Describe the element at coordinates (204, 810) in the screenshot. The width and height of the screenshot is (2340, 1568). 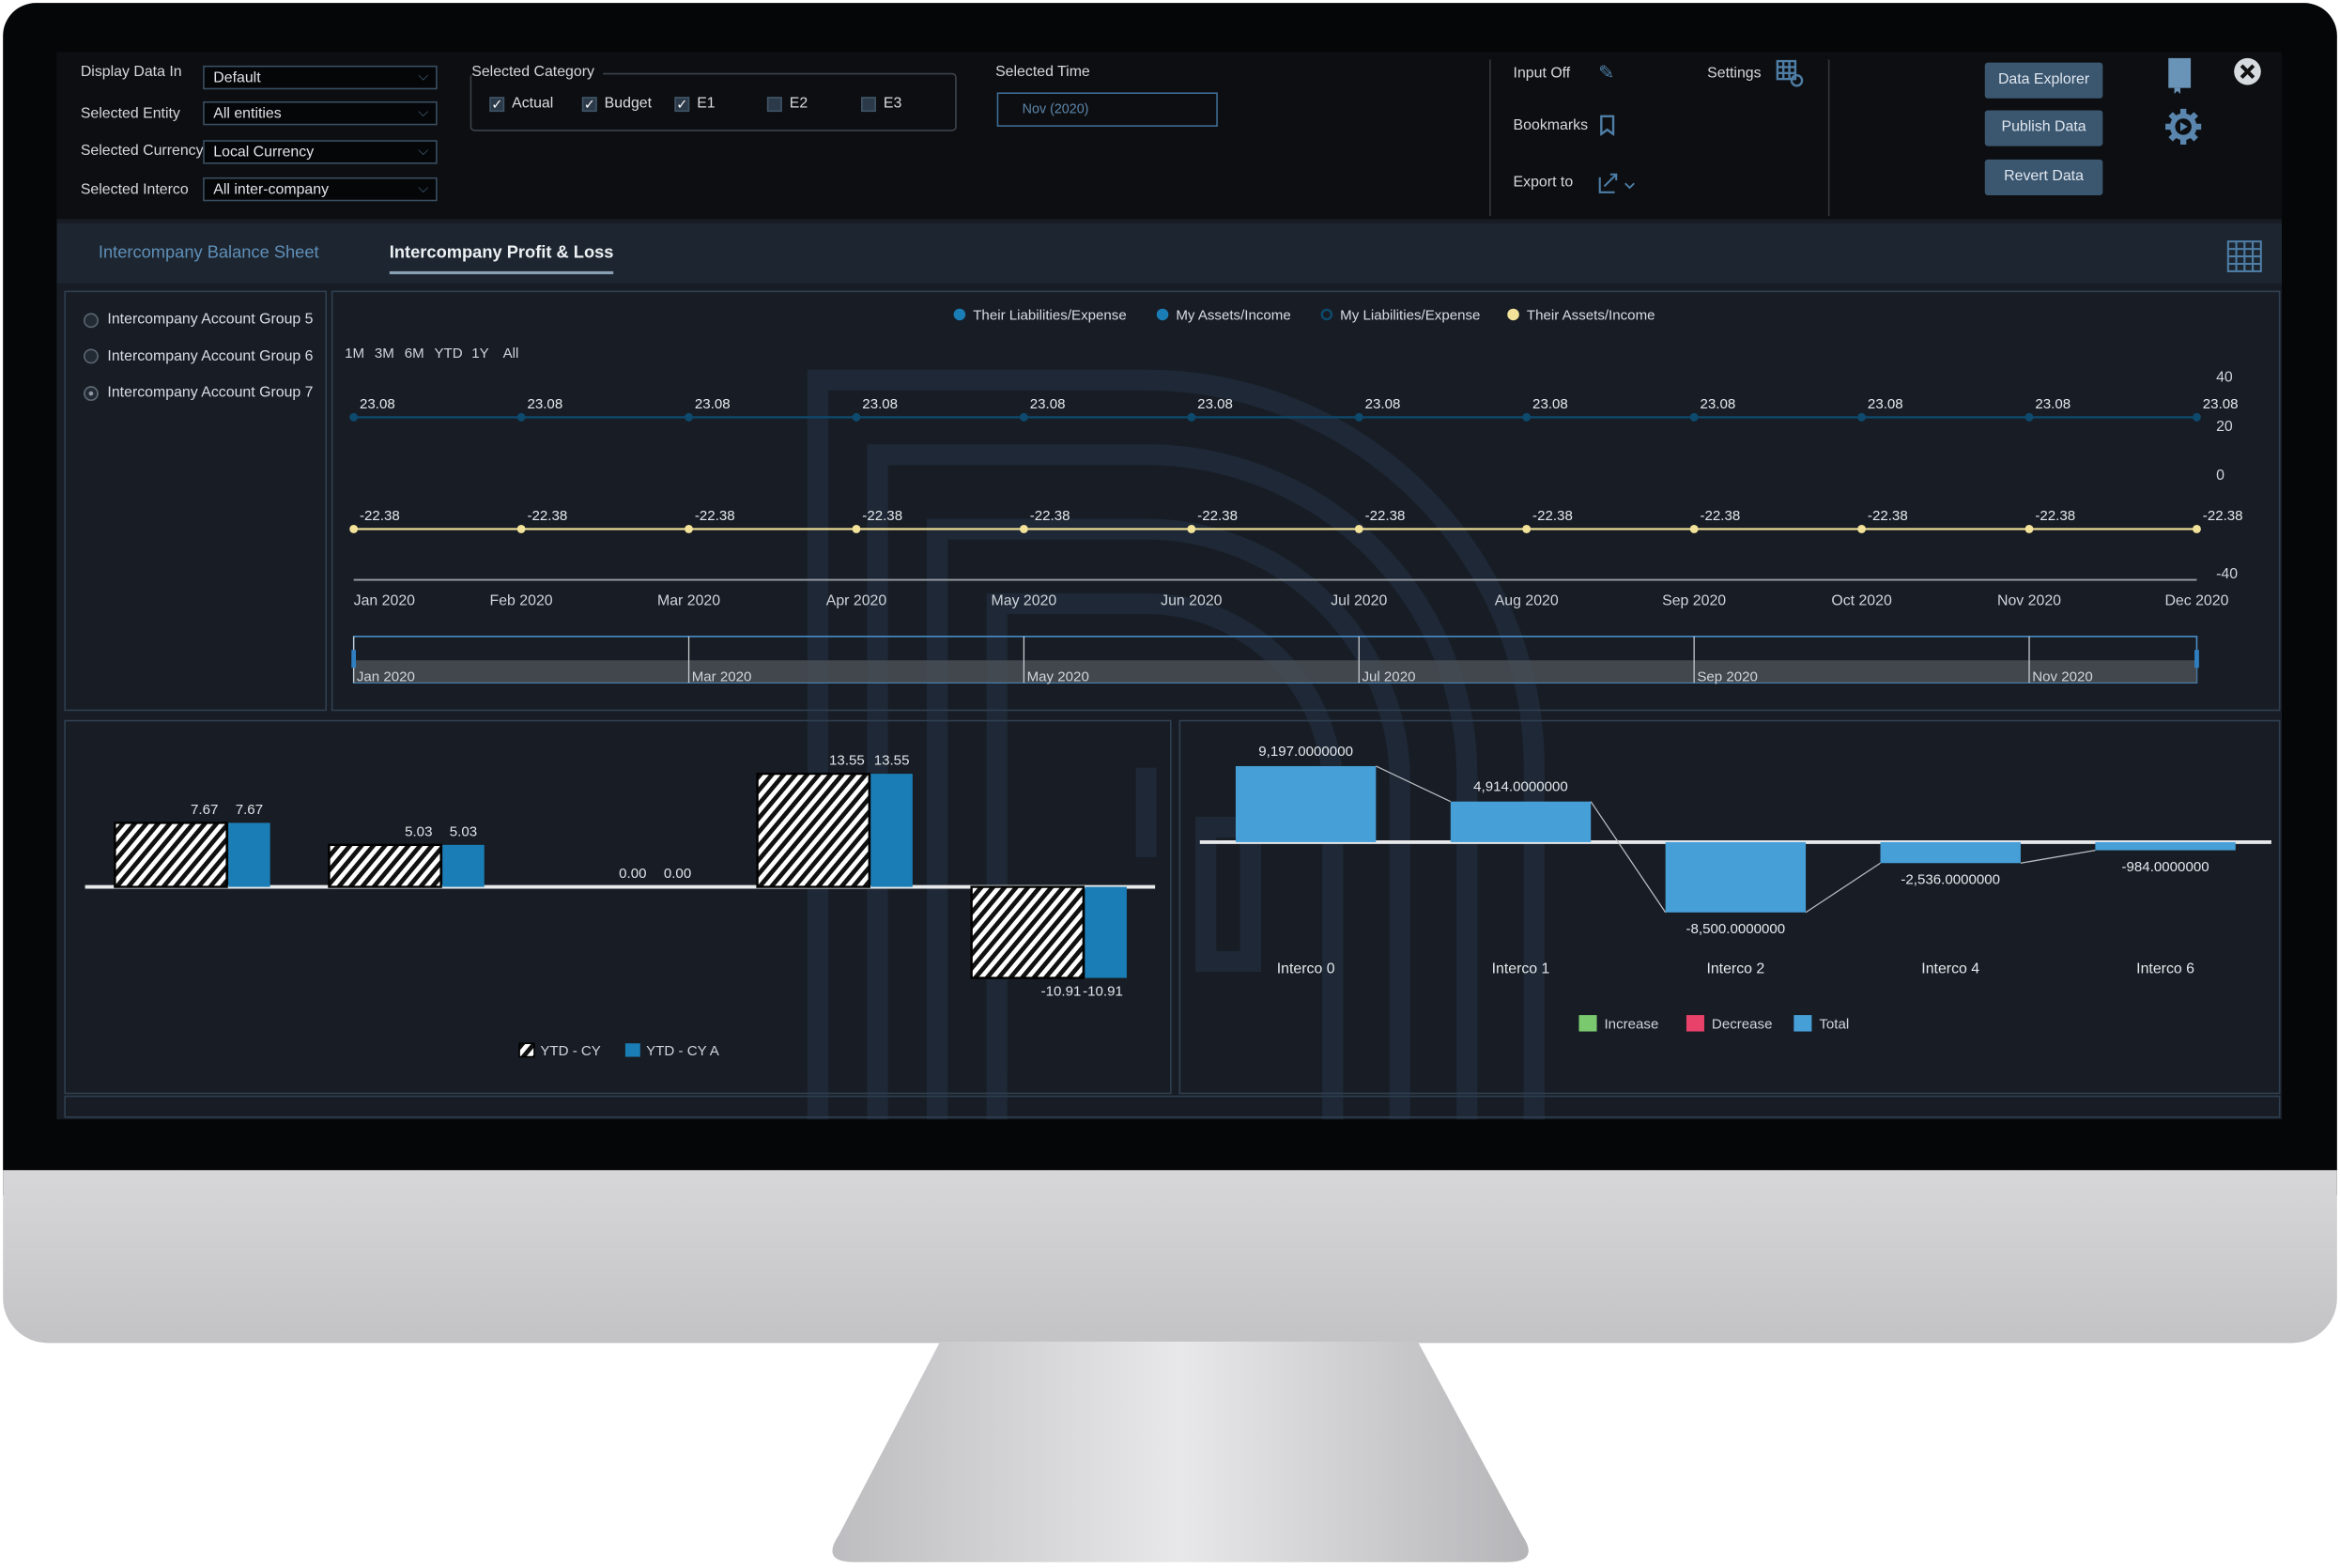
I see `data-label-ytd-cy: 7.67` at that location.